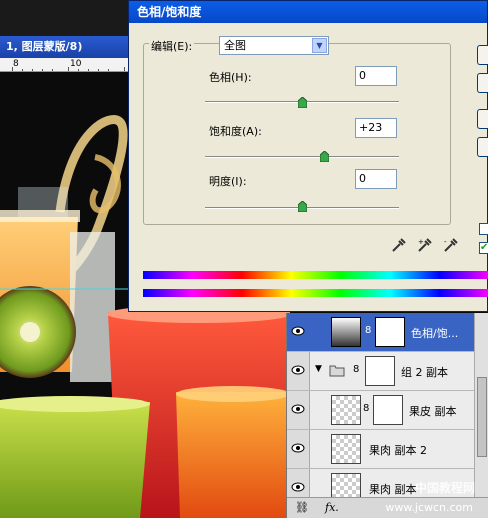 This screenshot has width=488, height=518. What do you see at coordinates (376, 128) in the screenshot?
I see `saturation-input: +23` at bounding box center [376, 128].